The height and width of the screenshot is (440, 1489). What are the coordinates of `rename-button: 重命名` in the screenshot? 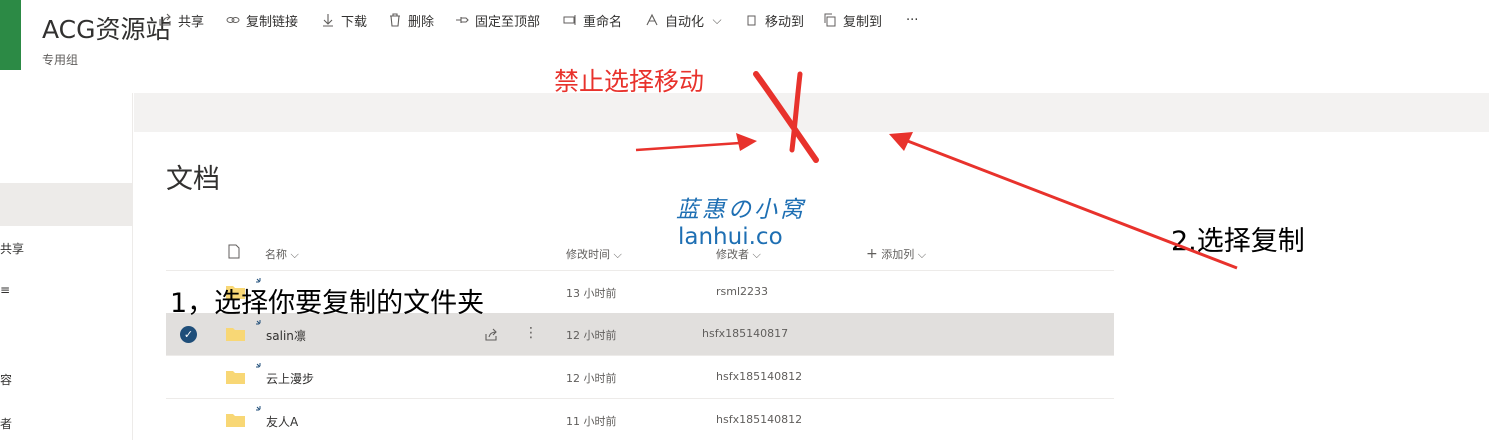 It's located at (593, 21).